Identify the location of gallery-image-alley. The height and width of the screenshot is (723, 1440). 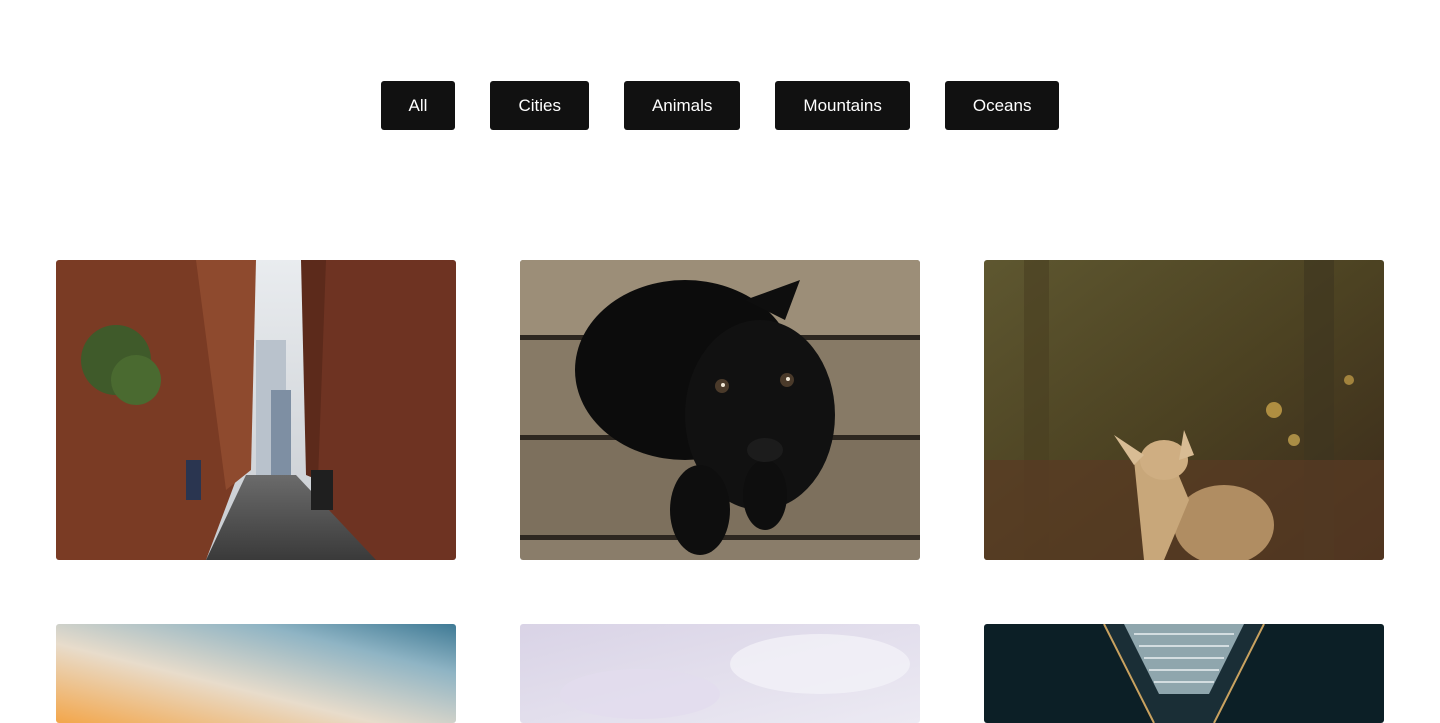
(256, 410).